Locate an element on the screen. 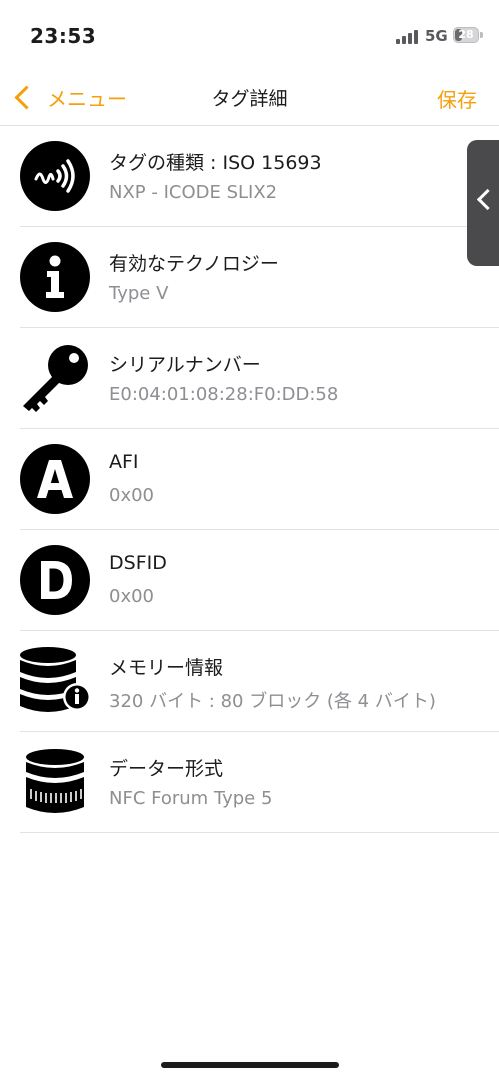  data-format-icon is located at coordinates (55, 781).